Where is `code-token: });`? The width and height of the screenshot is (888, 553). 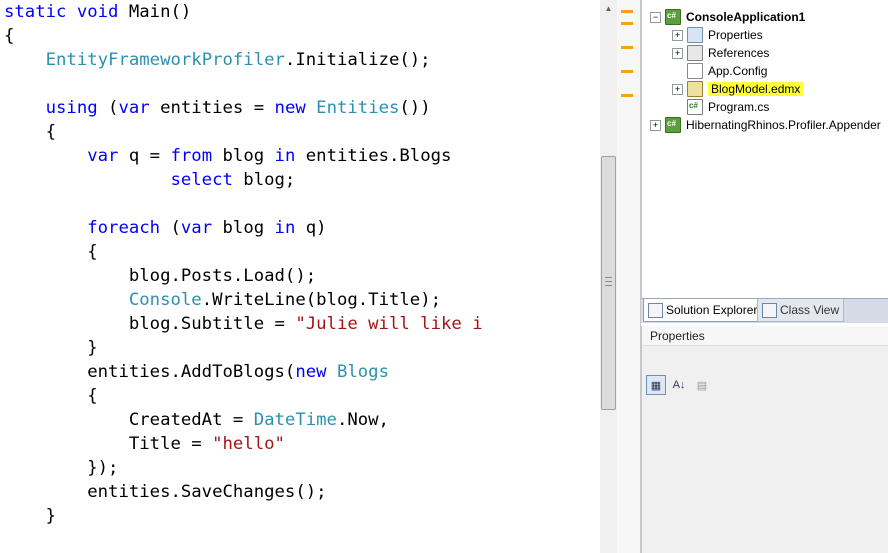
code-token: }); is located at coordinates (61, 468).